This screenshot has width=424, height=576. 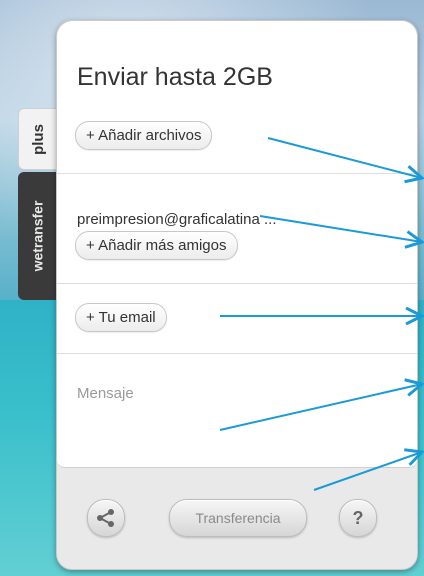 What do you see at coordinates (144, 135) in the screenshot?
I see `add-files-button: + Añadir archivos` at bounding box center [144, 135].